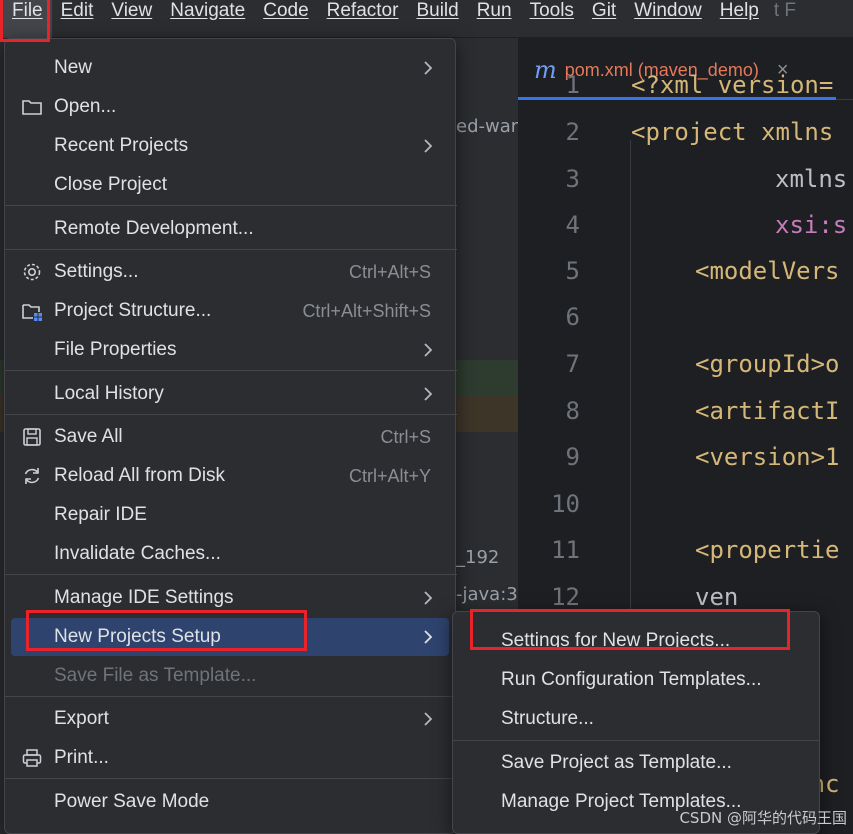 The width and height of the screenshot is (853, 834). I want to click on menu-build: Build, so click(437, 19).